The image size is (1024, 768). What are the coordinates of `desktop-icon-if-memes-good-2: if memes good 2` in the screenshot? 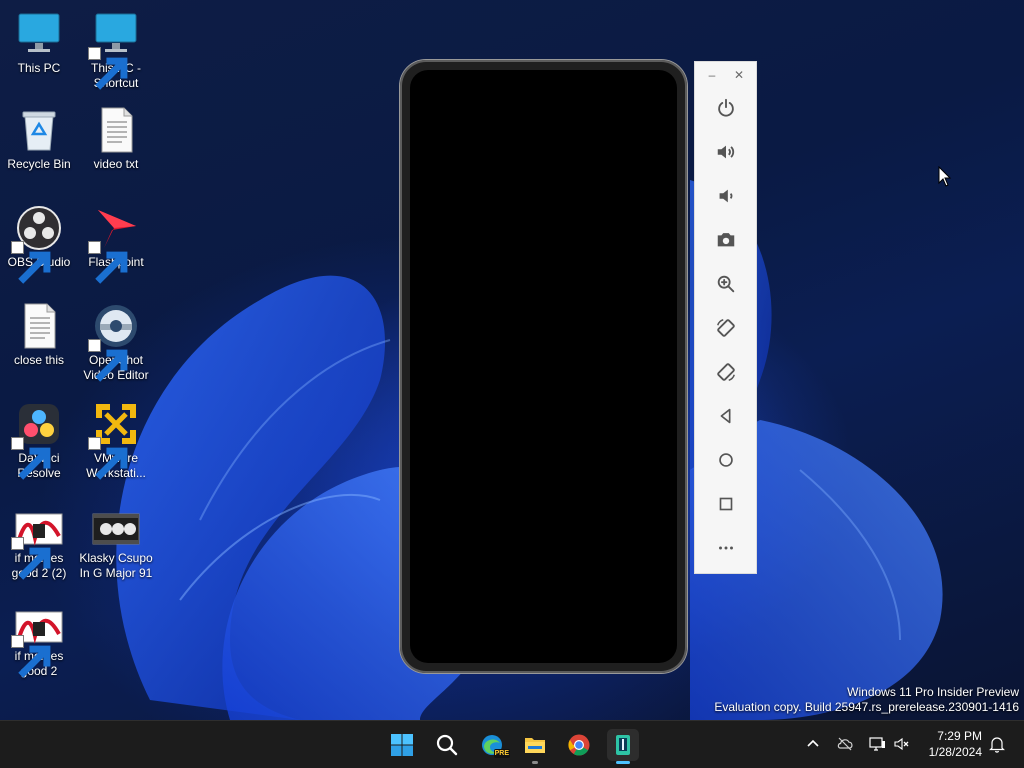 It's located at (39, 643).